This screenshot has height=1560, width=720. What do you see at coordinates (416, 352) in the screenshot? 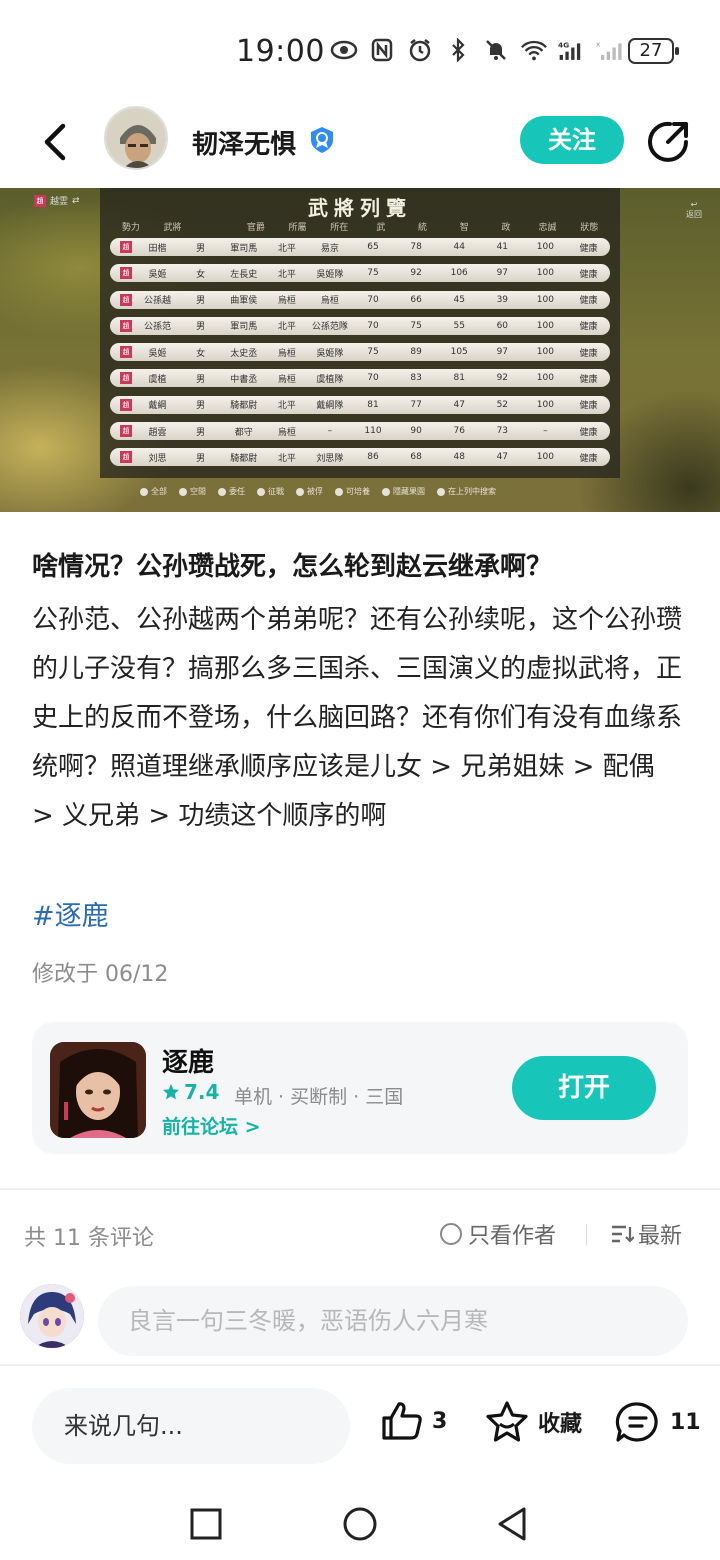
I see `panel-cell: 89` at bounding box center [416, 352].